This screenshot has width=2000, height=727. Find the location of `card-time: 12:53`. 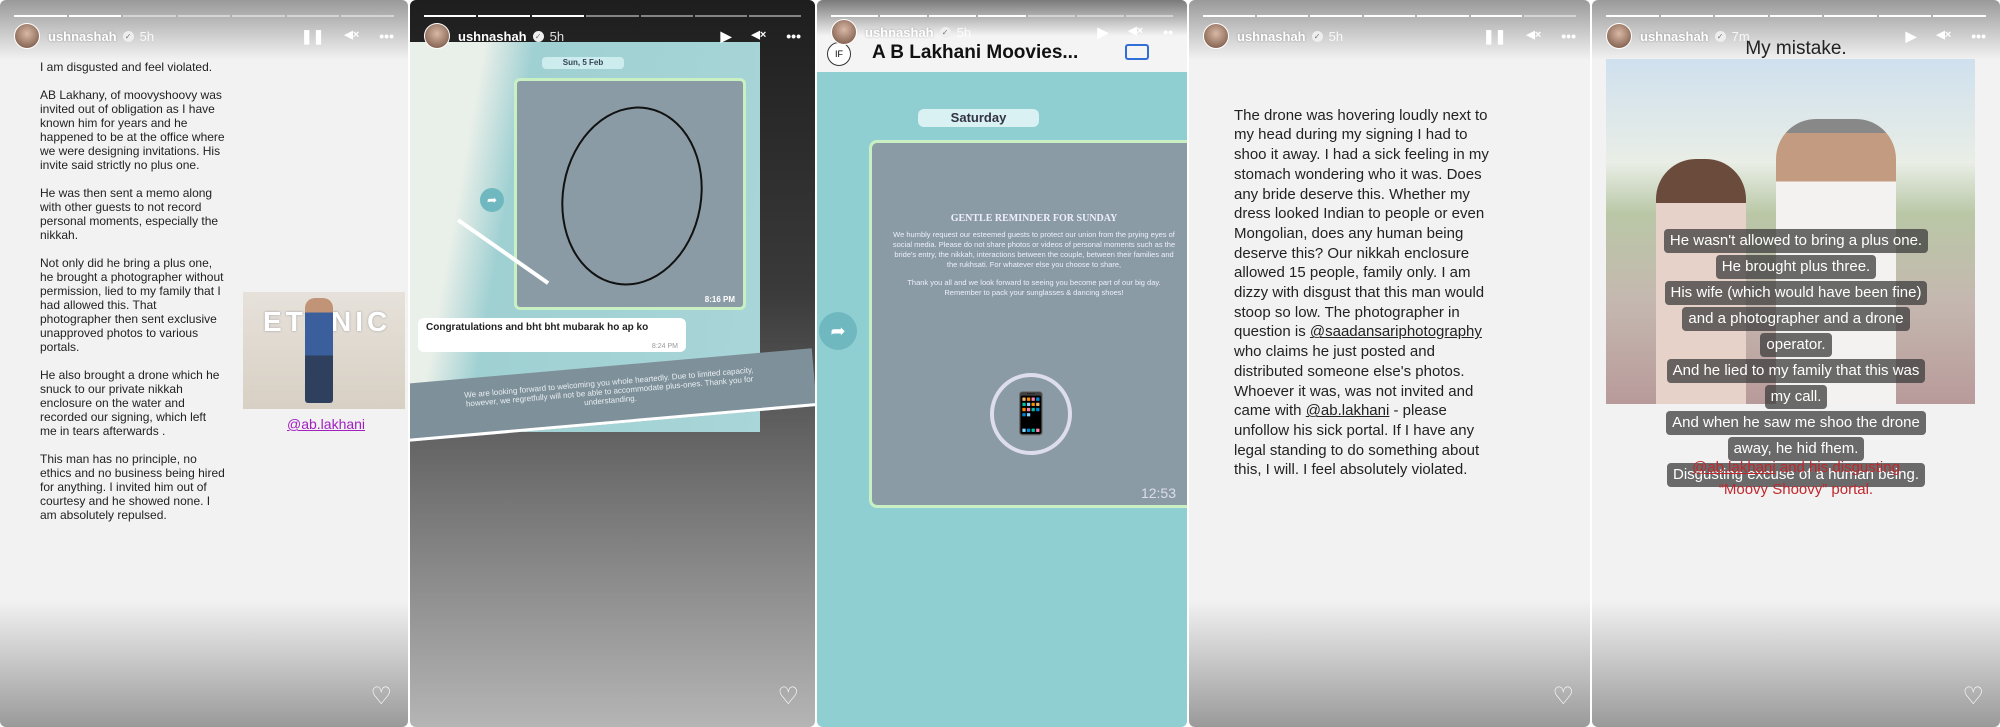

card-time: 12:53 is located at coordinates (1158, 493).